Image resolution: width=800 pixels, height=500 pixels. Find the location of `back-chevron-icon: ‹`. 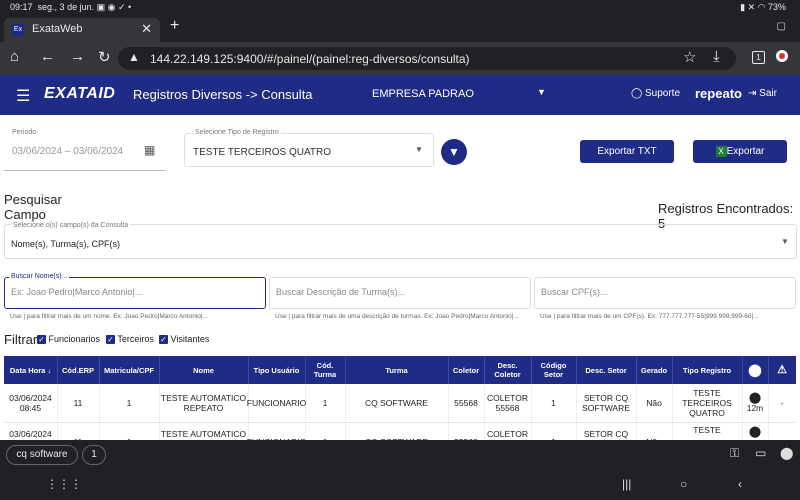

back-chevron-icon: ‹ is located at coordinates (740, 484).